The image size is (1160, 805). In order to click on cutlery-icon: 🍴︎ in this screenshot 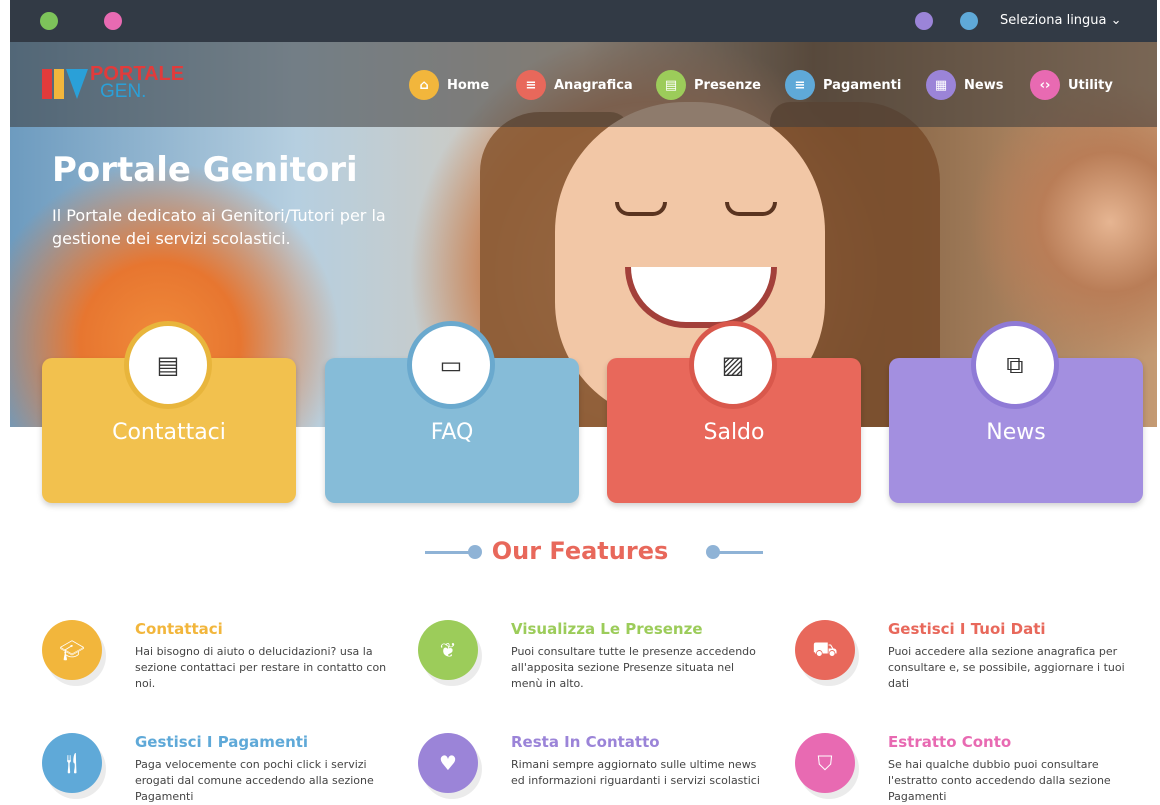, I will do `click(72, 763)`.